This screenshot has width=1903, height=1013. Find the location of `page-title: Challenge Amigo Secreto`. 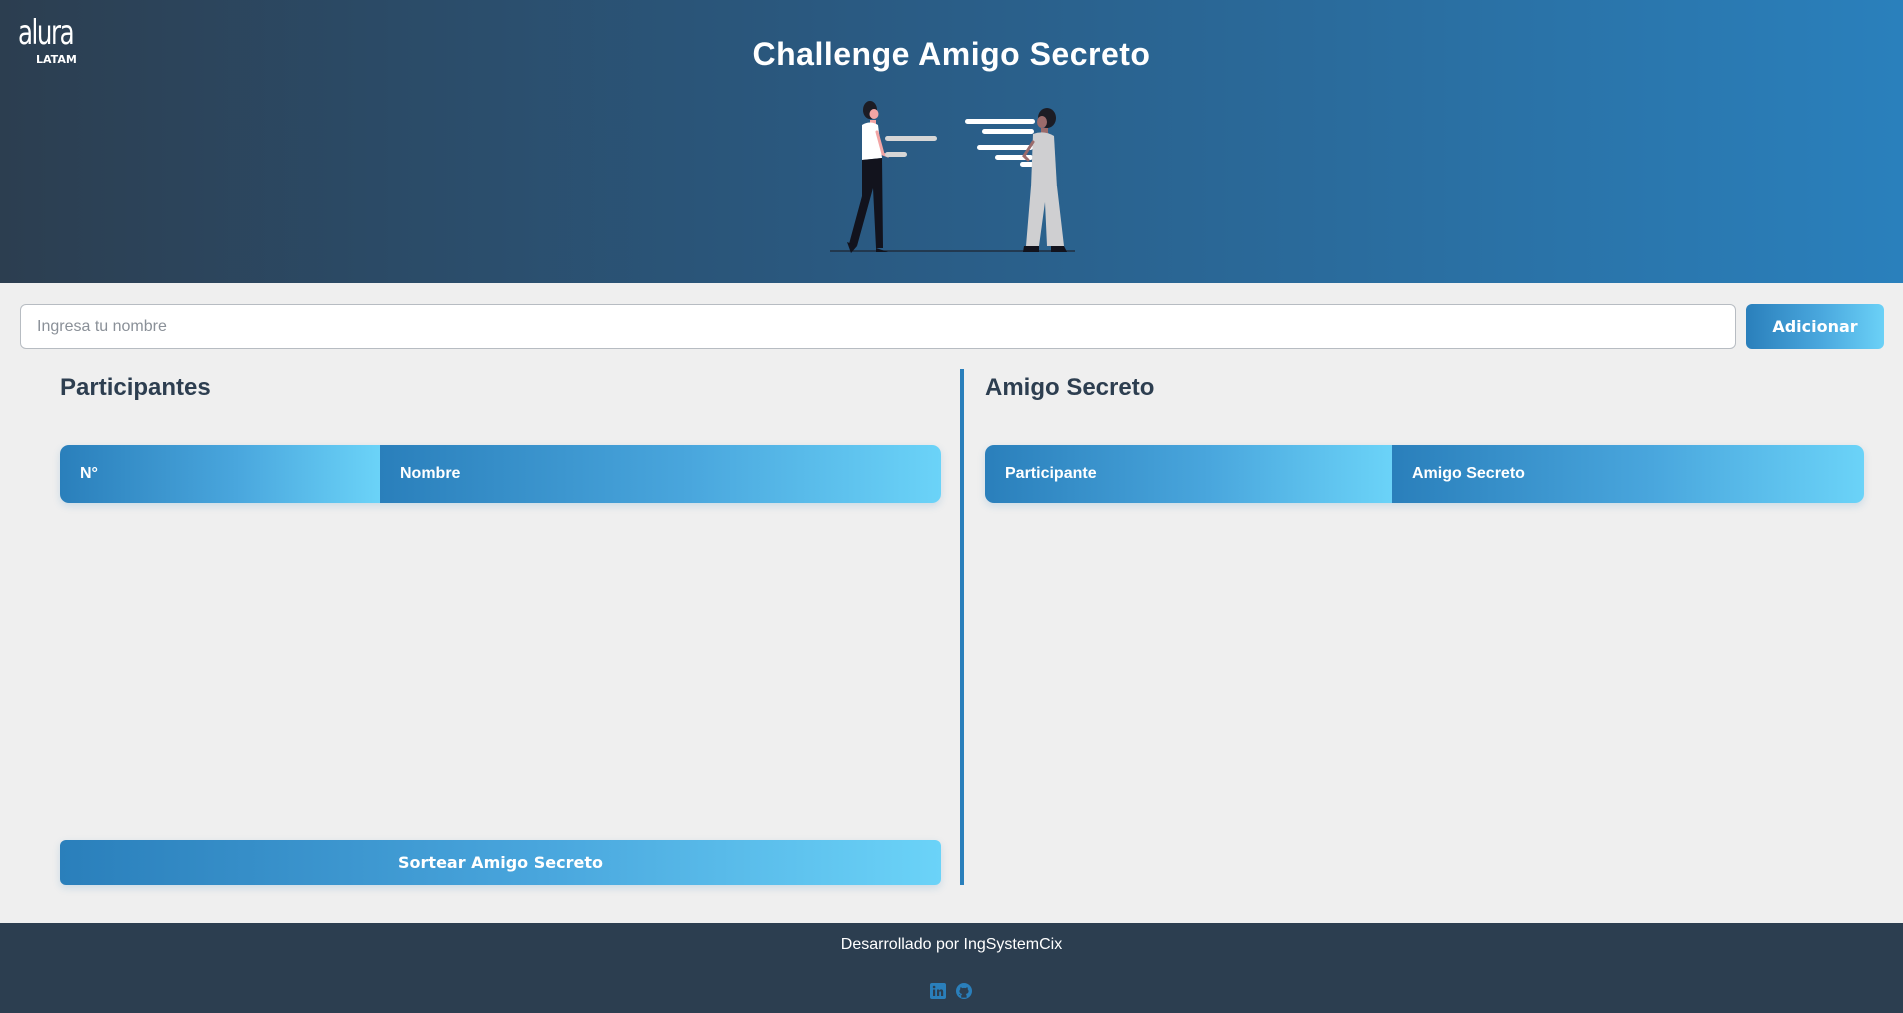

page-title: Challenge Amigo Secreto is located at coordinates (951, 54).